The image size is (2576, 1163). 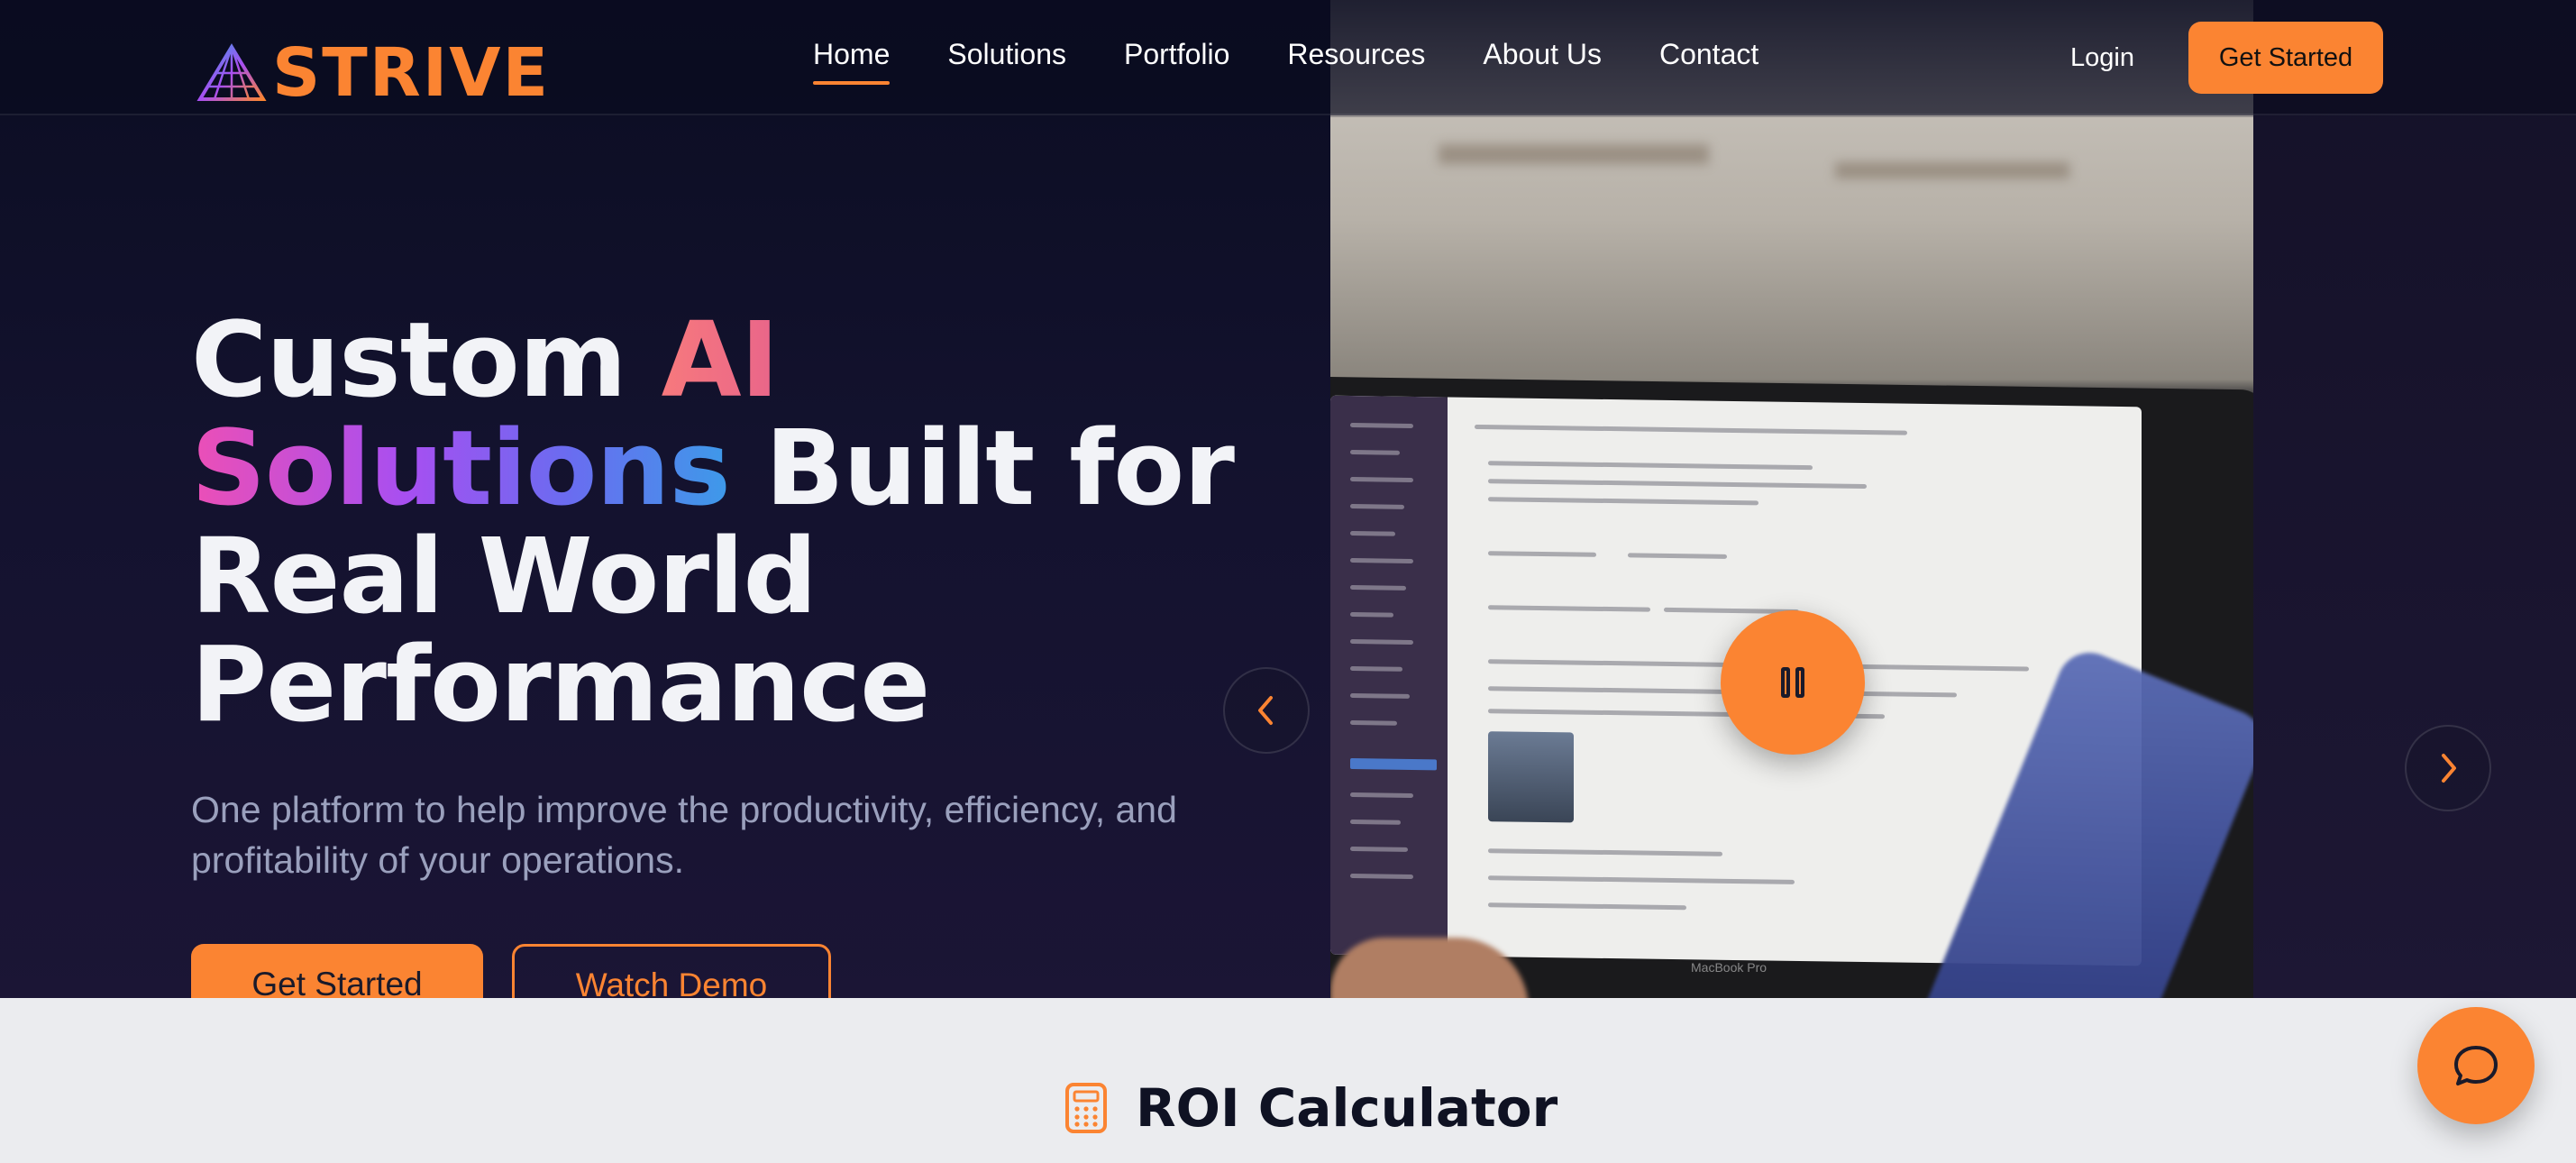 I want to click on headline-text: Built for, so click(x=982, y=468).